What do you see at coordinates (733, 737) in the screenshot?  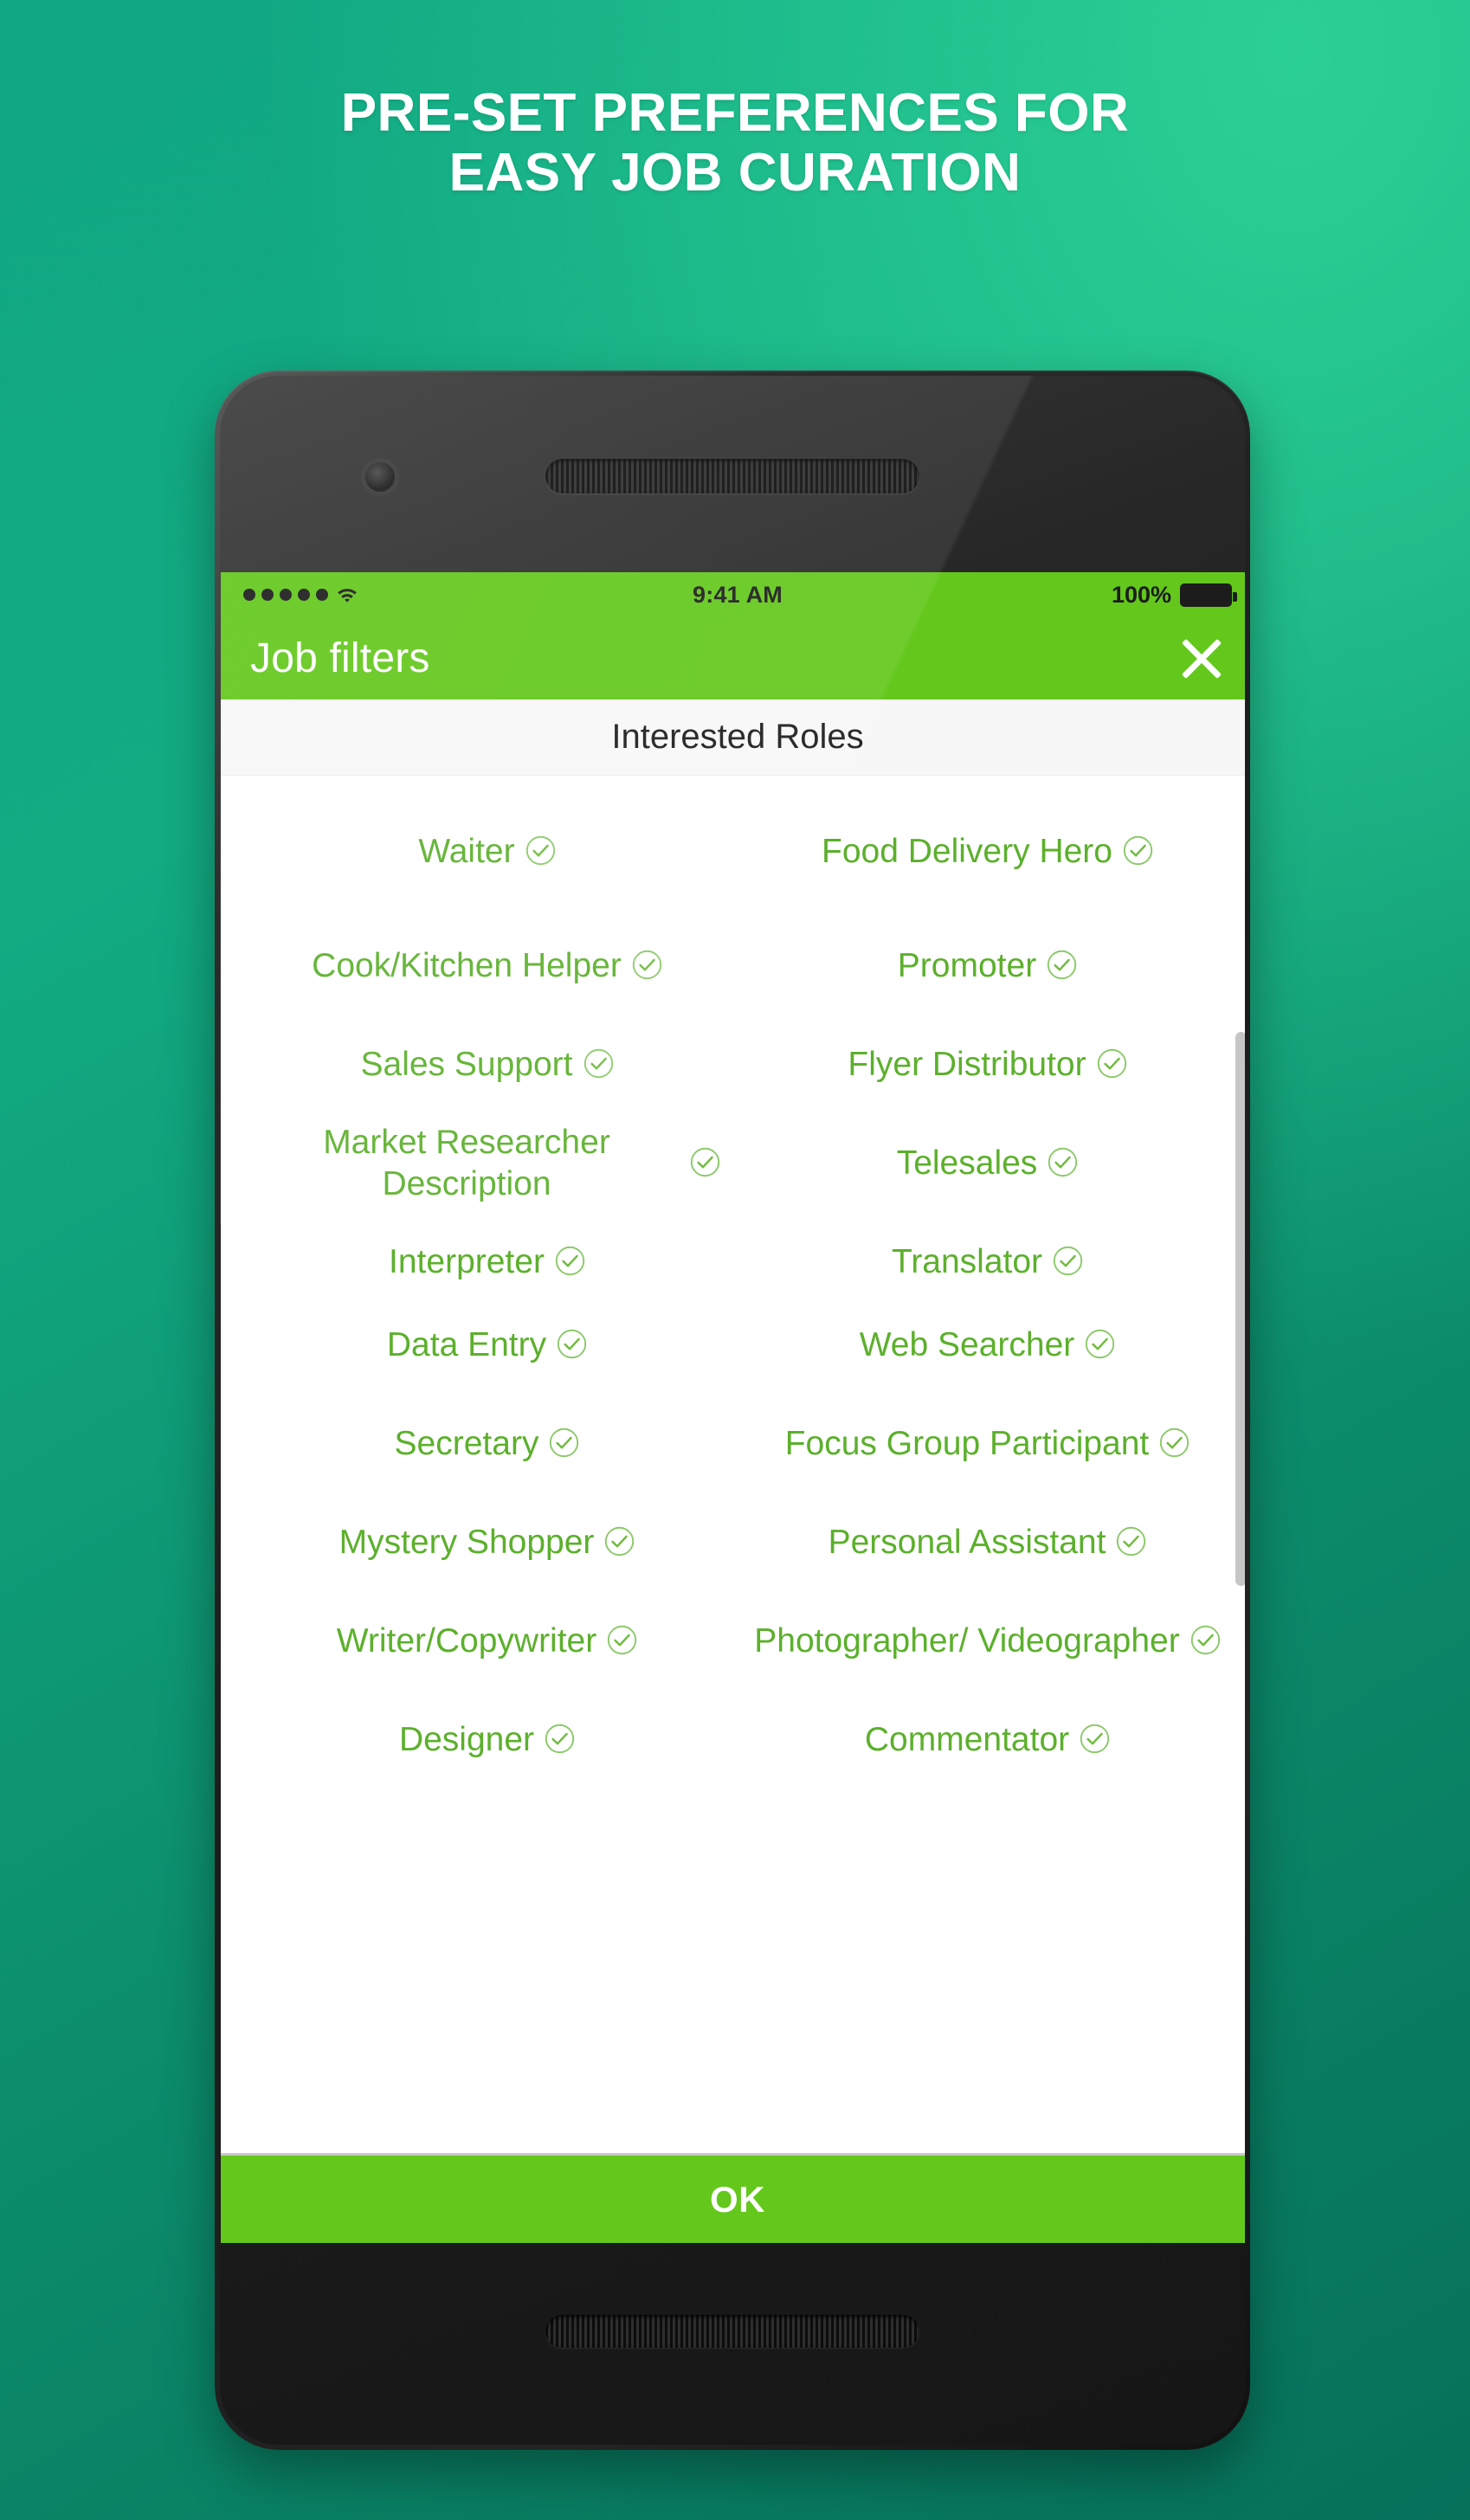 I see `section-title: Interested Roles` at bounding box center [733, 737].